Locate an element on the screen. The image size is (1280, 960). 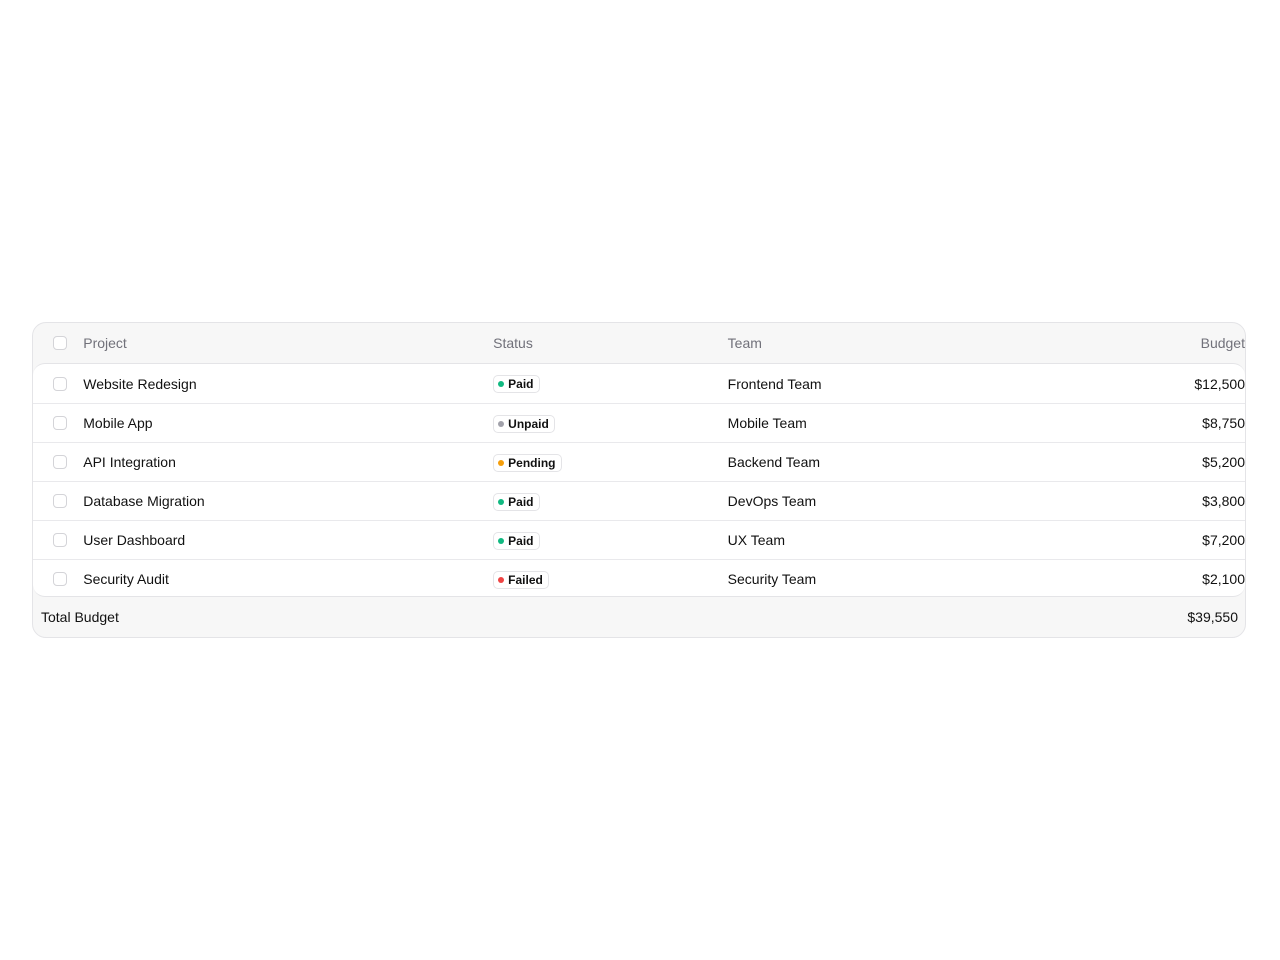
select-all-checkbox is located at coordinates (60, 343).